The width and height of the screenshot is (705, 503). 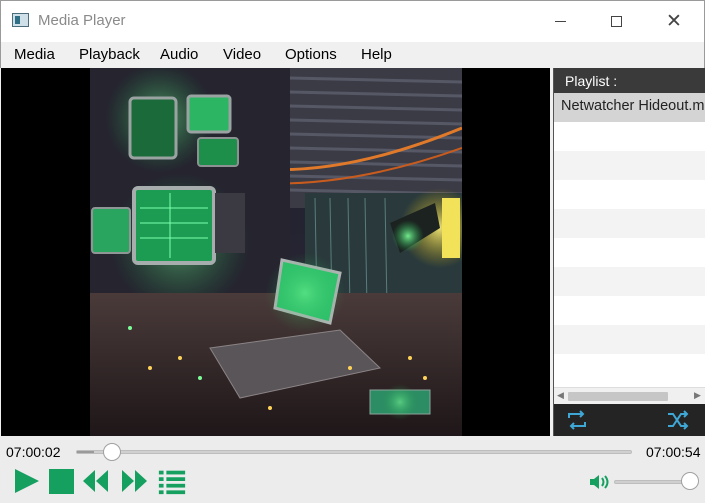 I want to click on previous-button, so click(x=96, y=481).